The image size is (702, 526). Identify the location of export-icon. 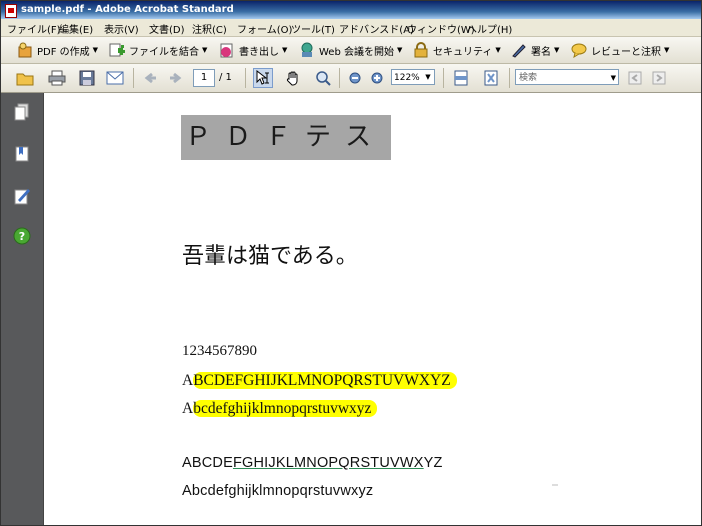
(227, 50).